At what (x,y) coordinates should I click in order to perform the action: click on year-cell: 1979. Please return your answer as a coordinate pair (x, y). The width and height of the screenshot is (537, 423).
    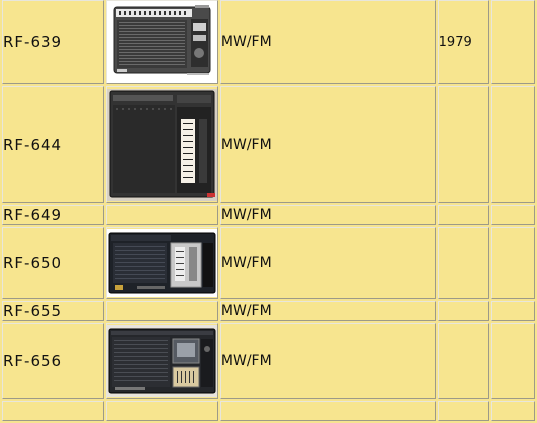
    Looking at the image, I should click on (463, 42).